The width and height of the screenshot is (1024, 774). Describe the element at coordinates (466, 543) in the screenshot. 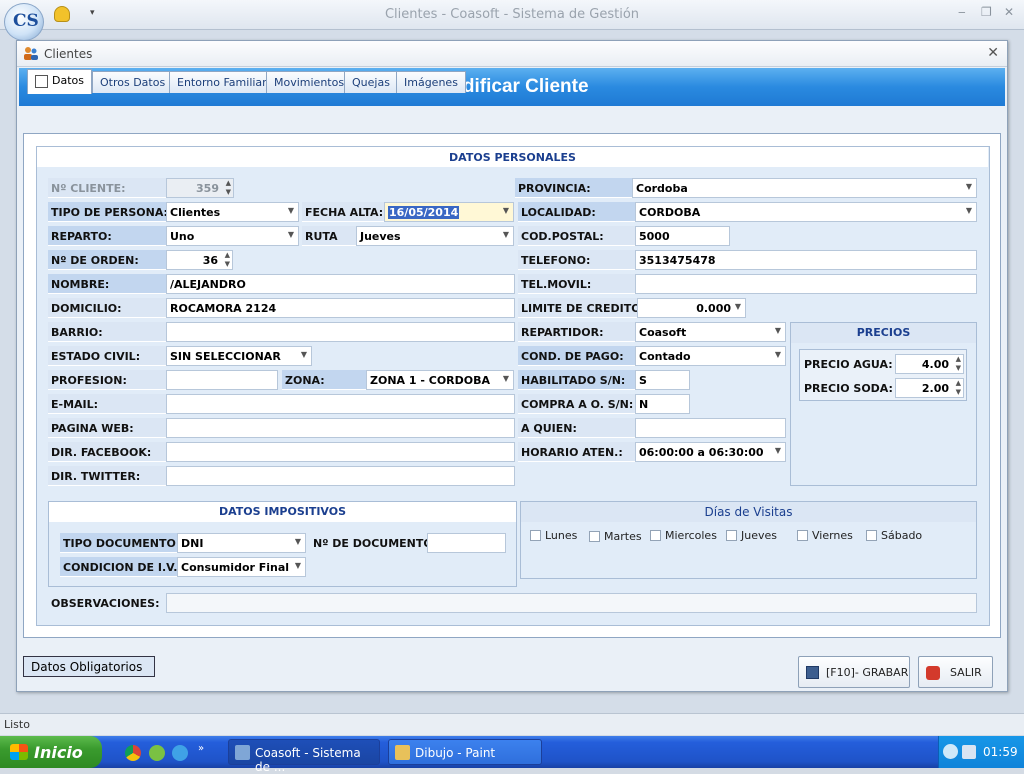

I see `nro-doc-field` at that location.